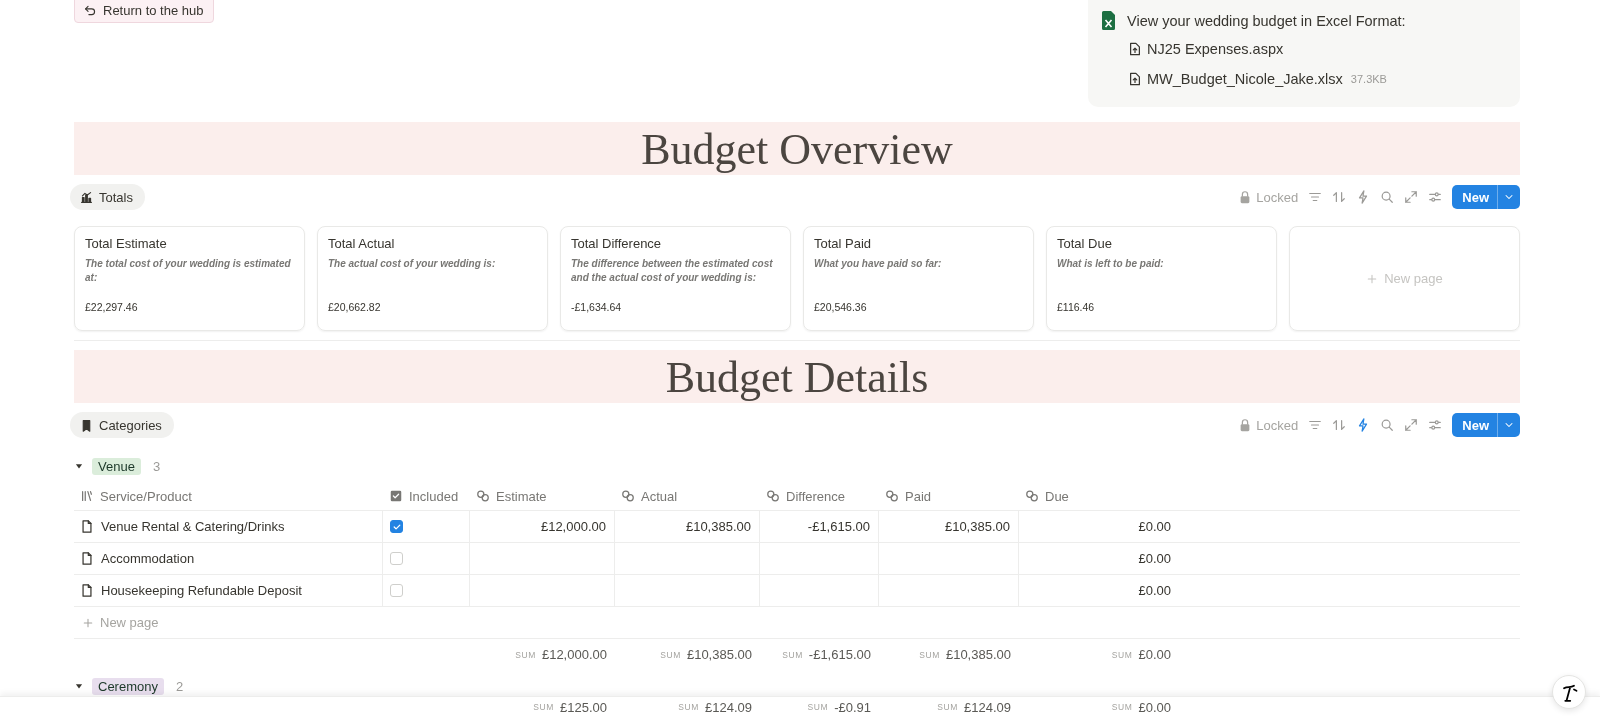 The height and width of the screenshot is (717, 1600). What do you see at coordinates (122, 425) in the screenshot?
I see `view-tab: Categories` at bounding box center [122, 425].